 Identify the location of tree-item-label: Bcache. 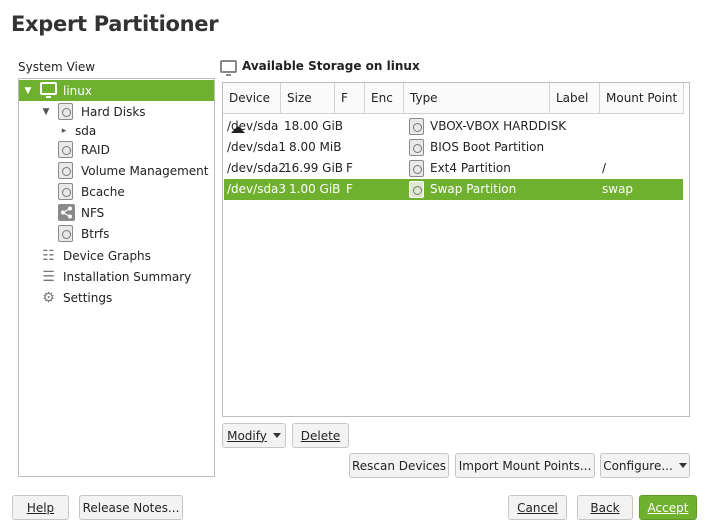
(103, 191).